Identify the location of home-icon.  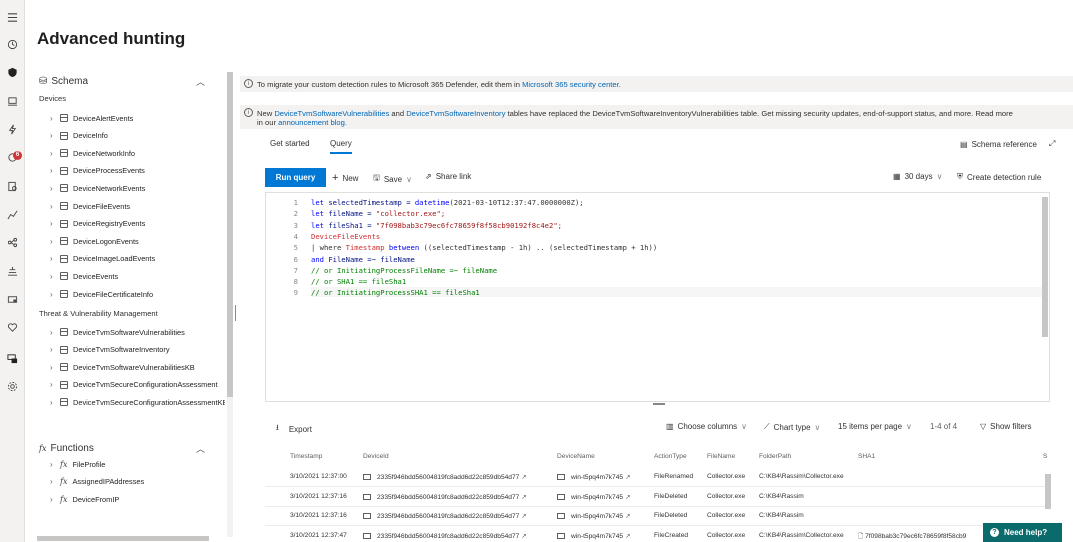
(12, 44).